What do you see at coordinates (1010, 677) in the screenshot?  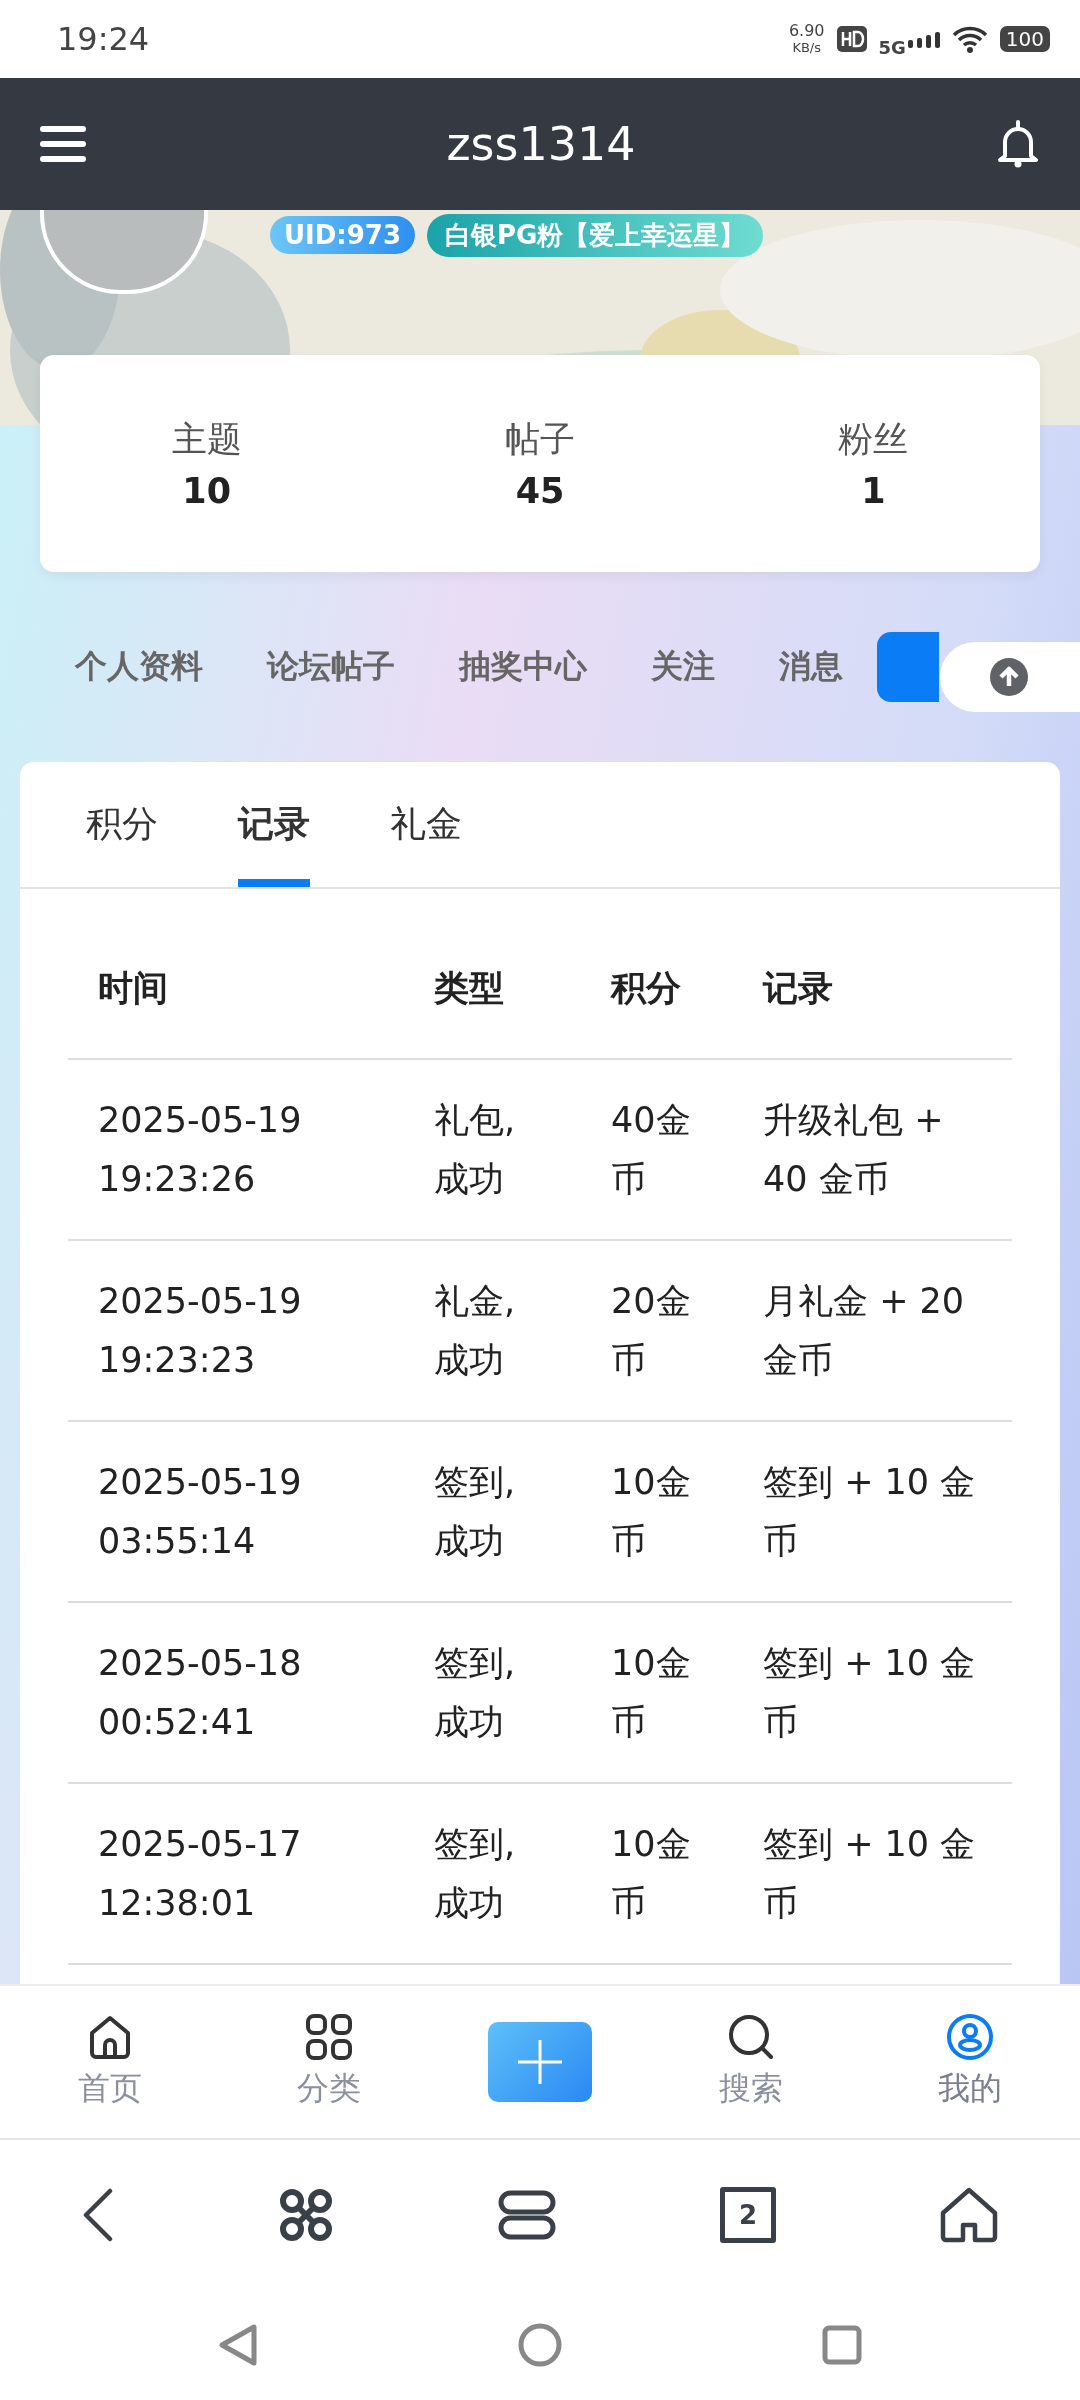 I see `scroll-top-button` at bounding box center [1010, 677].